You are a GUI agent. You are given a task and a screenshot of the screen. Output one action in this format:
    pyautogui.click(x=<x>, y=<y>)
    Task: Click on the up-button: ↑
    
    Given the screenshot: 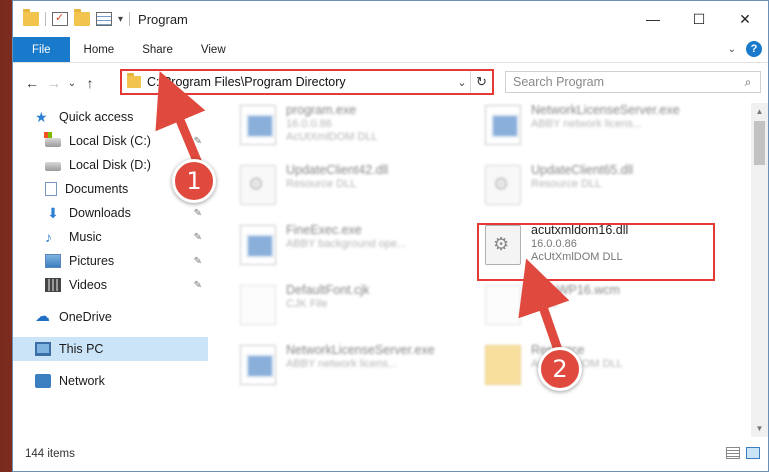 What is the action you would take?
    pyautogui.click(x=90, y=83)
    